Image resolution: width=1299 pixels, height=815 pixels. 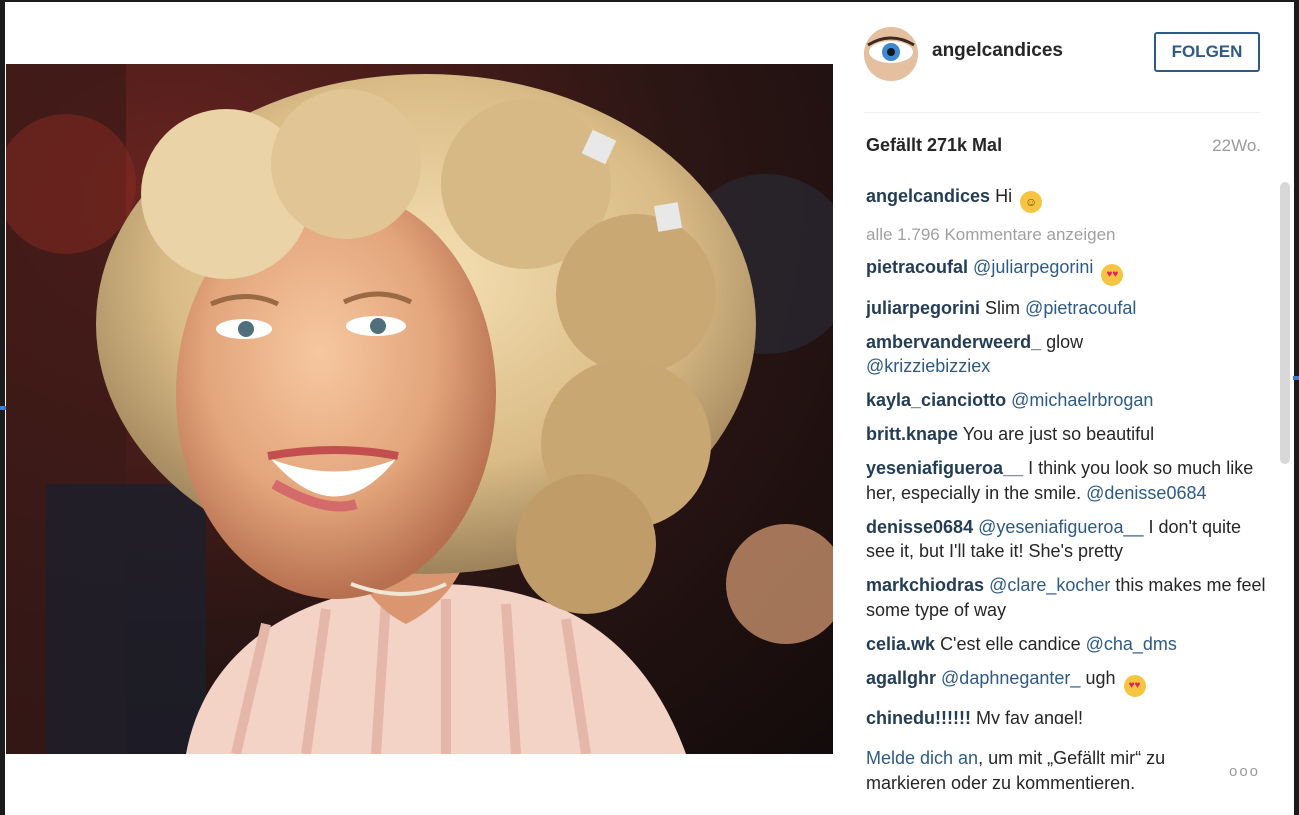 I want to click on comment-item: pietracoufal @juliarpegorini ♥♥, so click(x=1066, y=270).